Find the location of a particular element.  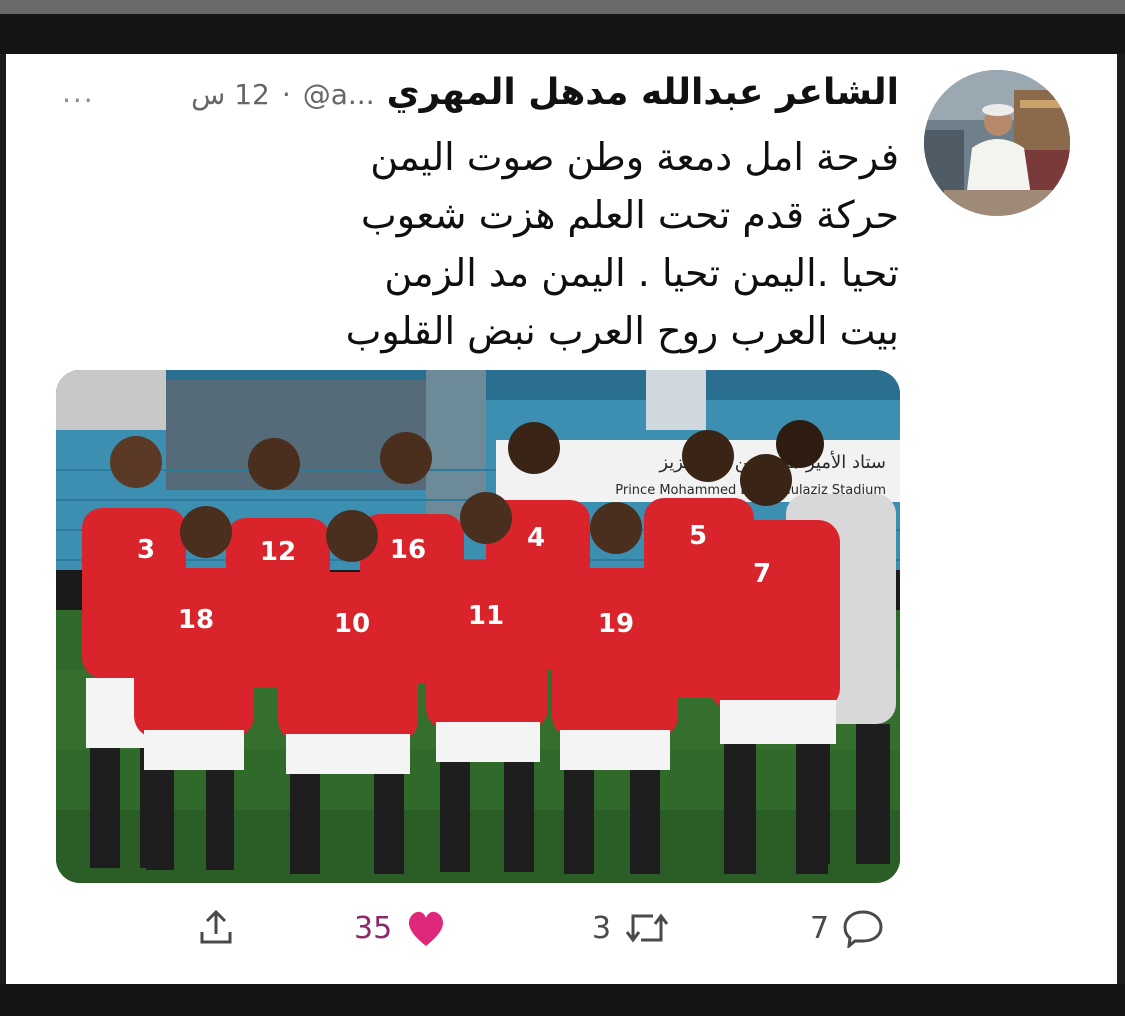

share-icon is located at coordinates (216, 926).